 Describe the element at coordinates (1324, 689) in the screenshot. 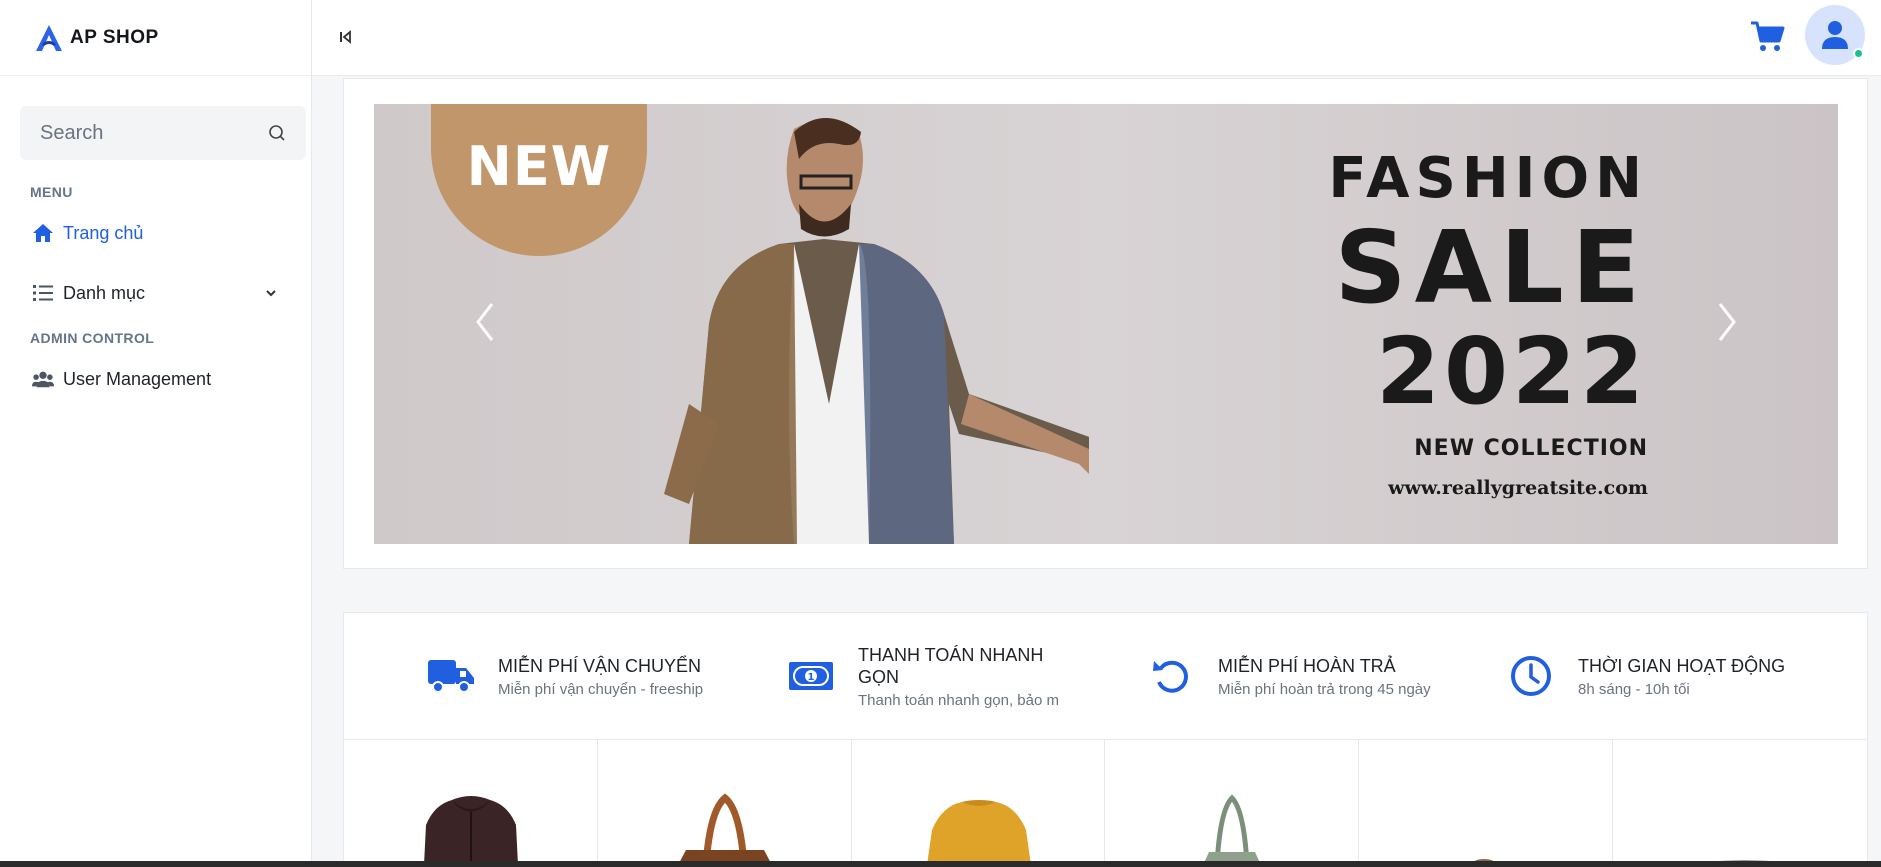

I see `feature-subtitle: Miễn phí hoàn trả trong 45 ngày` at that location.